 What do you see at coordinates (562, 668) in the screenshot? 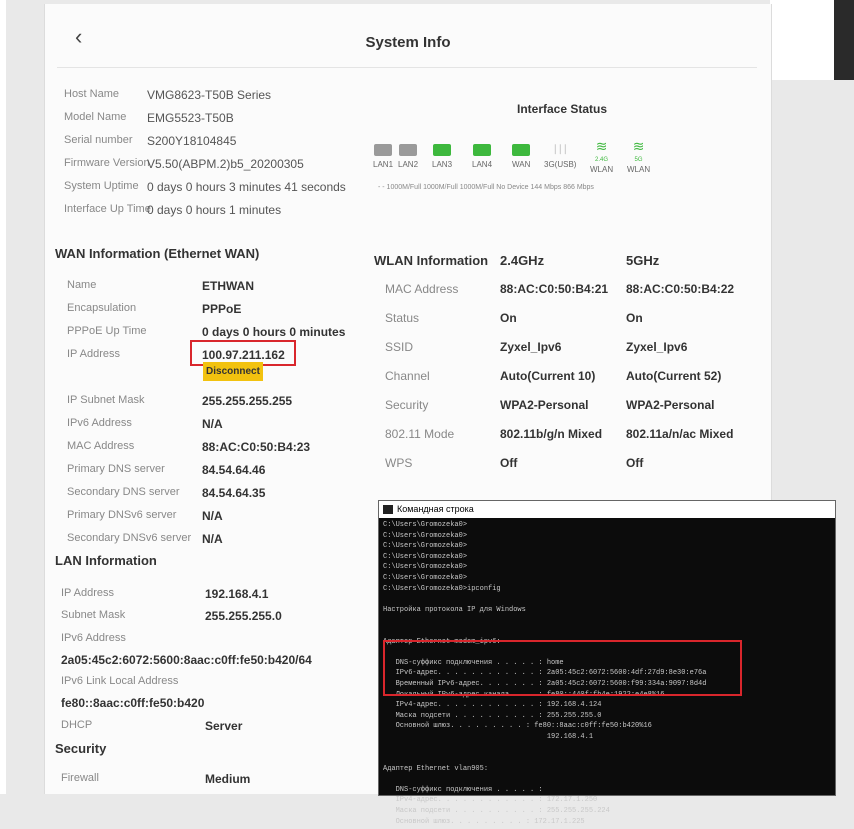
I see `highlight-box` at bounding box center [562, 668].